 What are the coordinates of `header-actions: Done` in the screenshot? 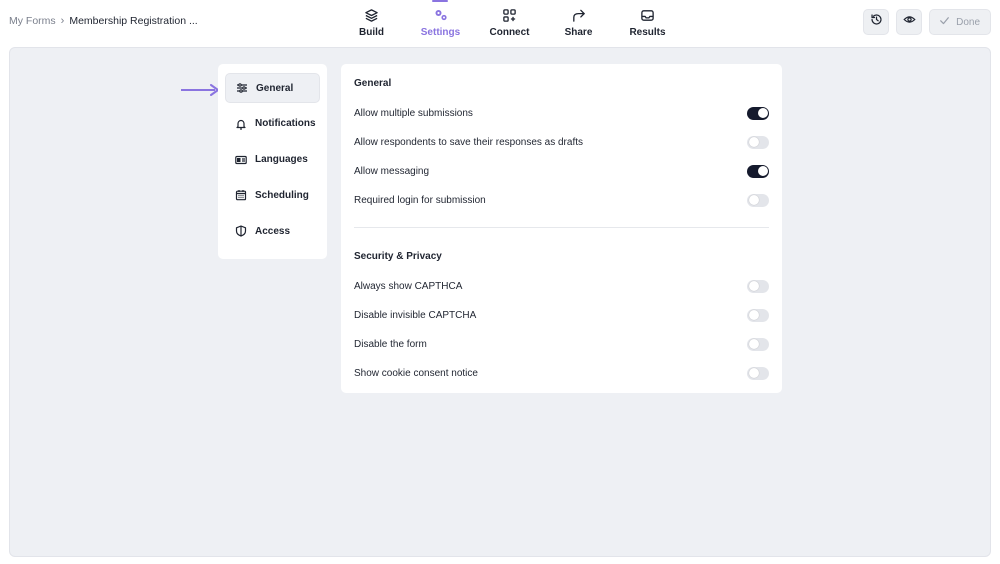 It's located at (927, 22).